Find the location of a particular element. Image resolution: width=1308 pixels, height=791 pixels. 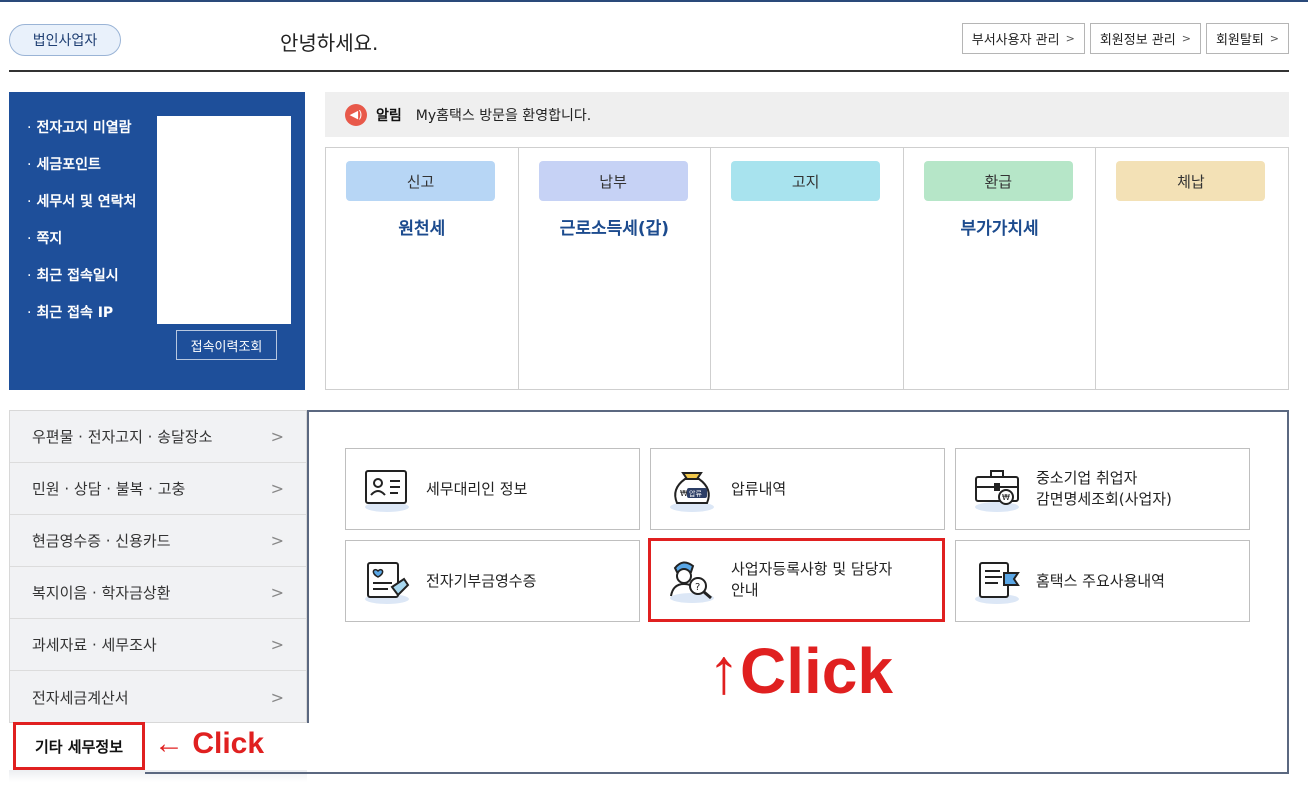

id-card-icon is located at coordinates (387, 491).